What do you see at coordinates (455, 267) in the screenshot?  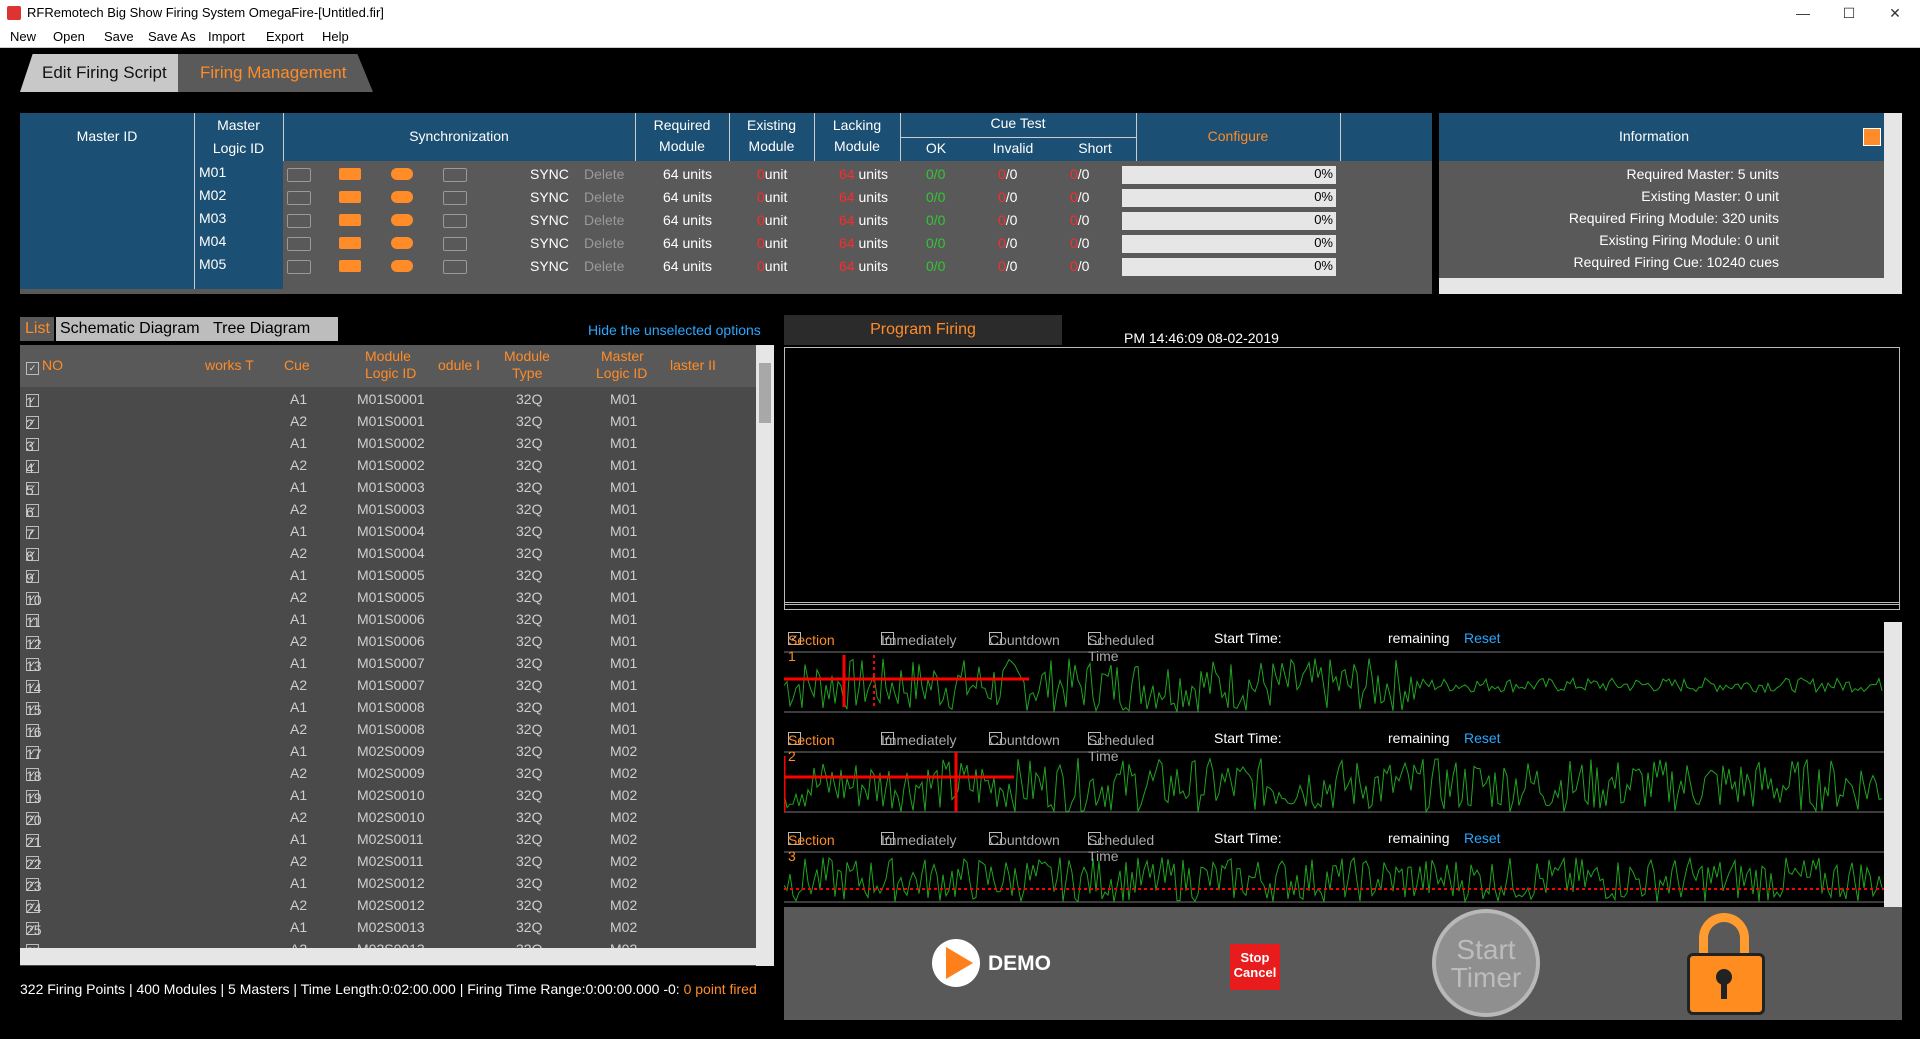 I see `wireless-icon` at bounding box center [455, 267].